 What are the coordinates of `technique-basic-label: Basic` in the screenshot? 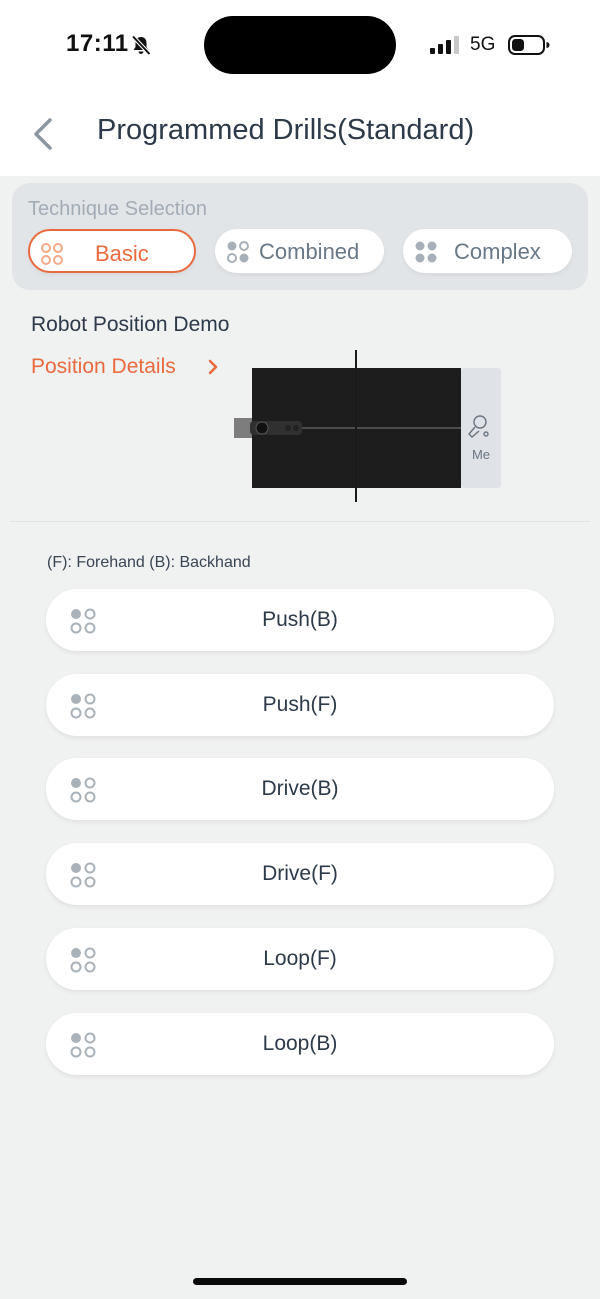 It's located at (122, 253).